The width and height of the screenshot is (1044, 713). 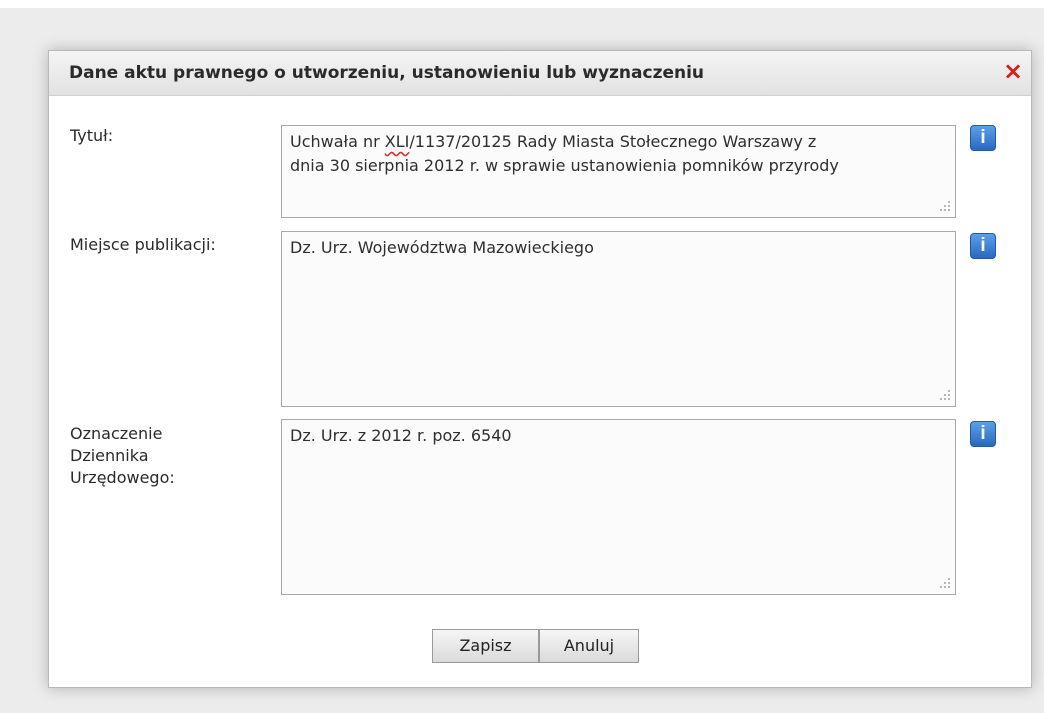 What do you see at coordinates (485, 646) in the screenshot?
I see `save-button: Zapisz` at bounding box center [485, 646].